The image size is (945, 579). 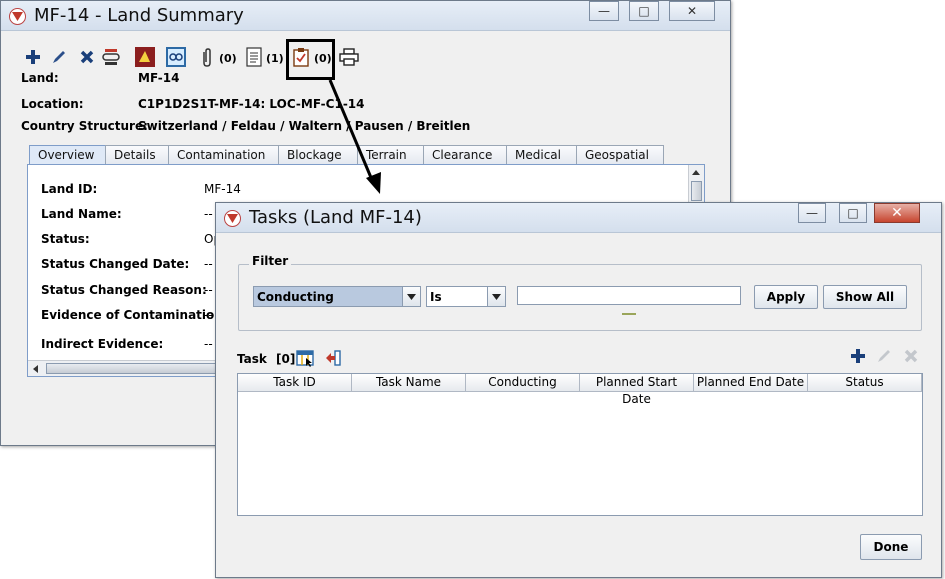 What do you see at coordinates (629, 295) in the screenshot?
I see `filter-value-input` at bounding box center [629, 295].